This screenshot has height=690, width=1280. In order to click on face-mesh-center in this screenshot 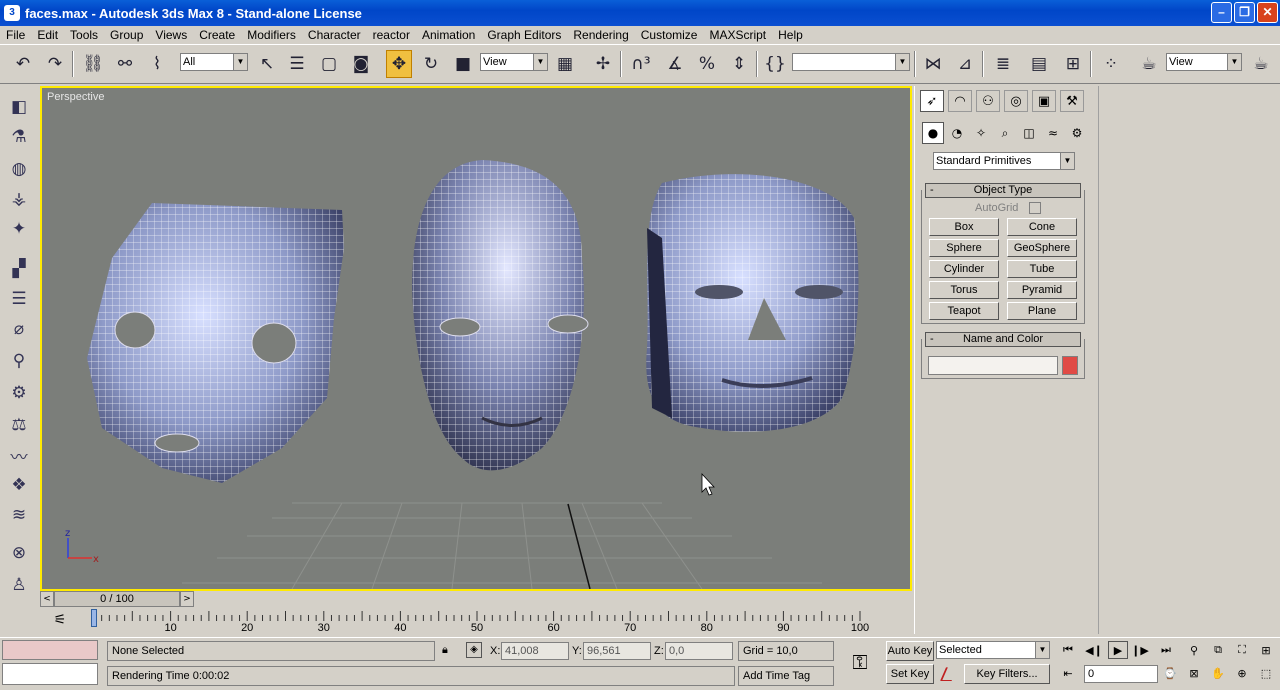, I will do `click(500, 315)`.